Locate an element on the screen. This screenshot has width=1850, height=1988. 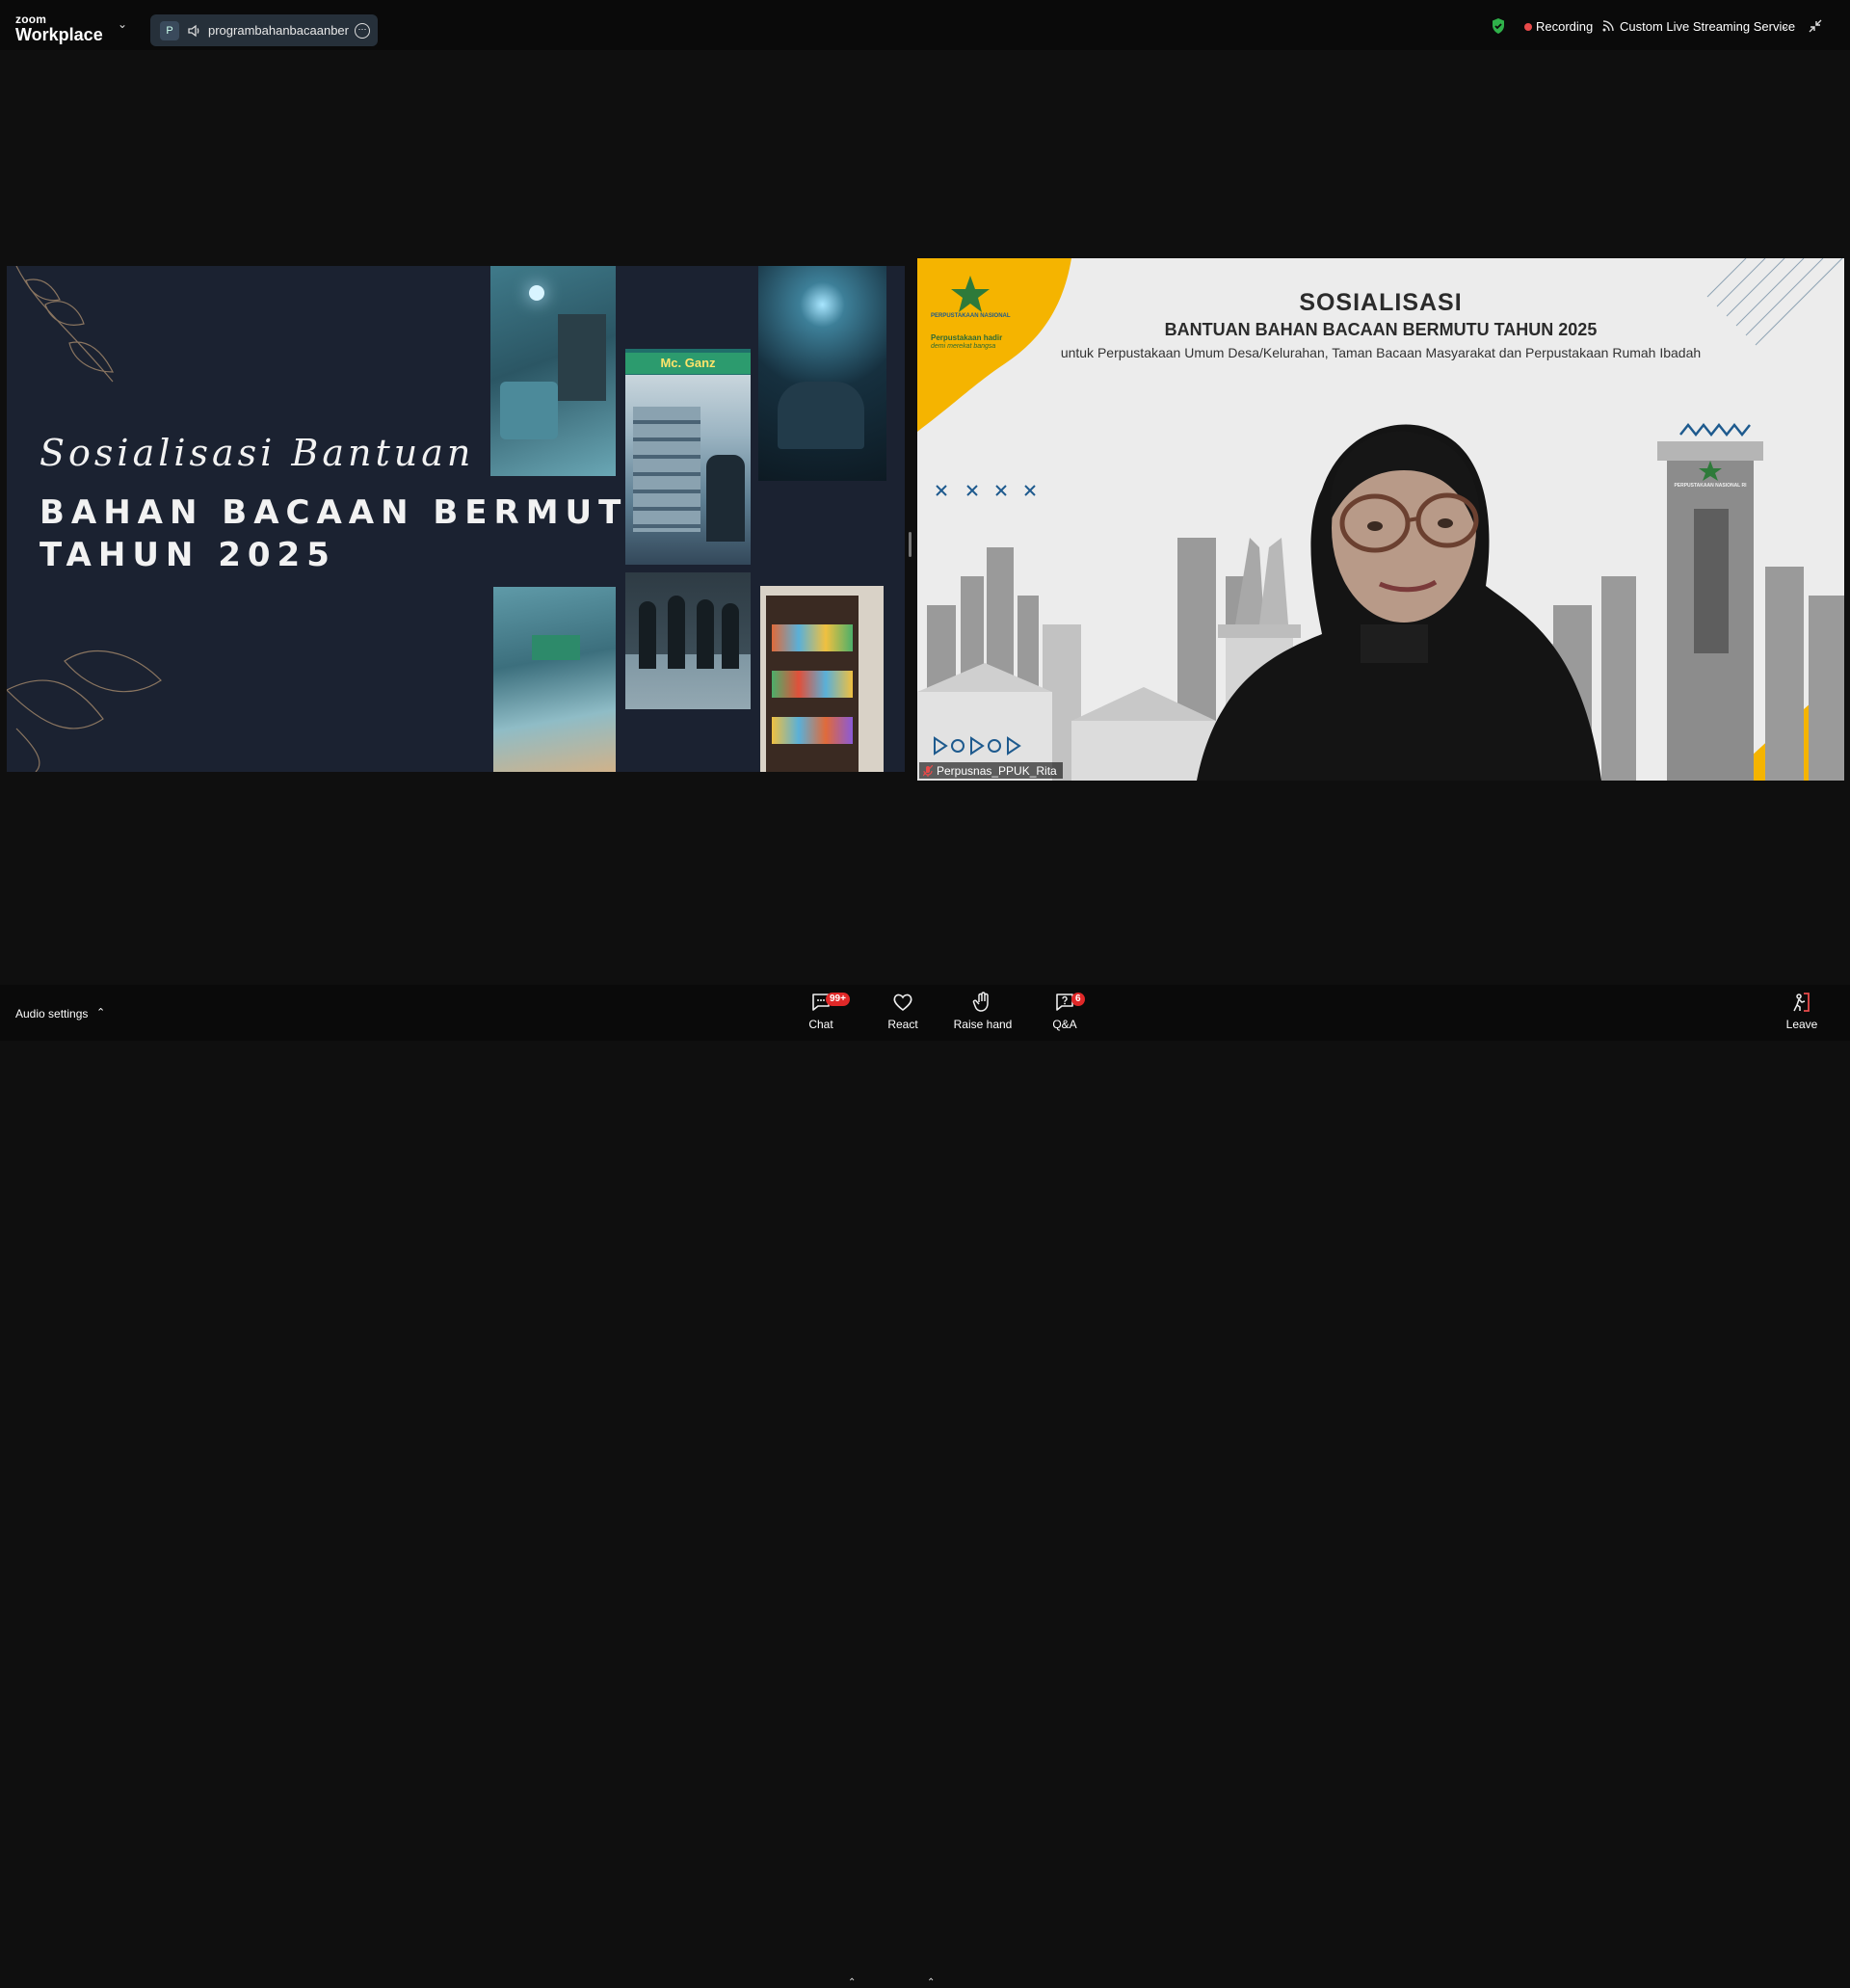
raise-hand-button: Raise hand is located at coordinates (983, 1014).